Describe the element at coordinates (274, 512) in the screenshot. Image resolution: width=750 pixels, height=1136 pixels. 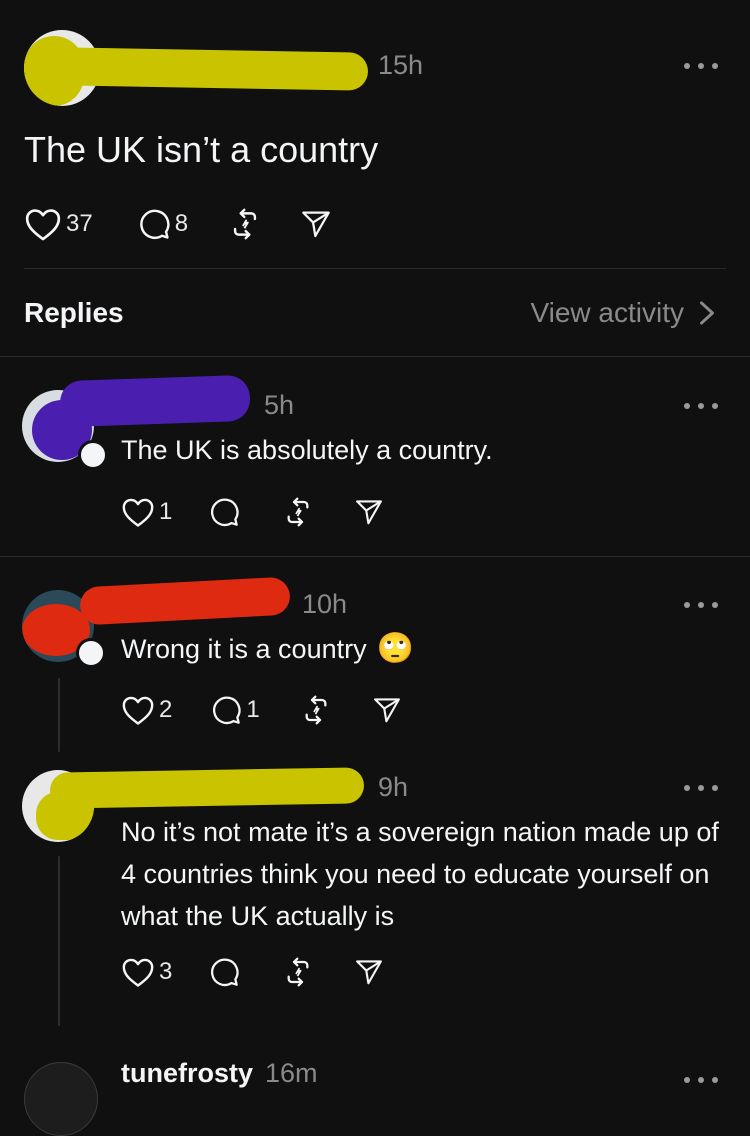
I see `reply-1-actions: 1` at that location.